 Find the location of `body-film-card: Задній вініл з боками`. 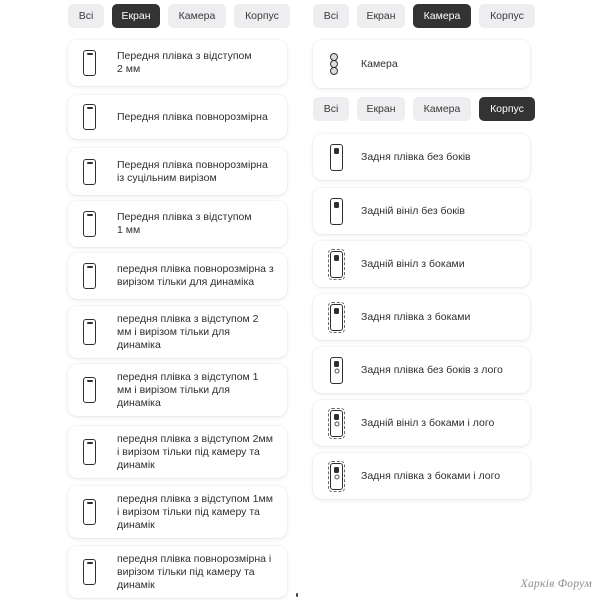

body-film-card: Задній вініл з боками is located at coordinates (421, 264).